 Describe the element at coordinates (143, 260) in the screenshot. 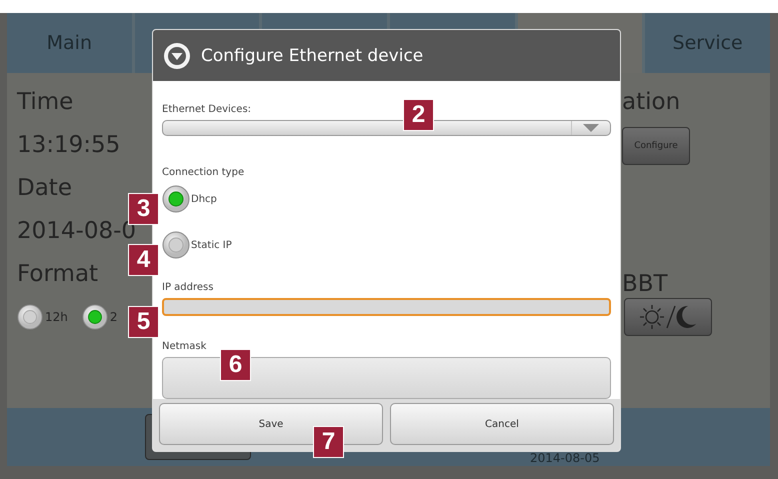

I see `callout-number: 4` at that location.